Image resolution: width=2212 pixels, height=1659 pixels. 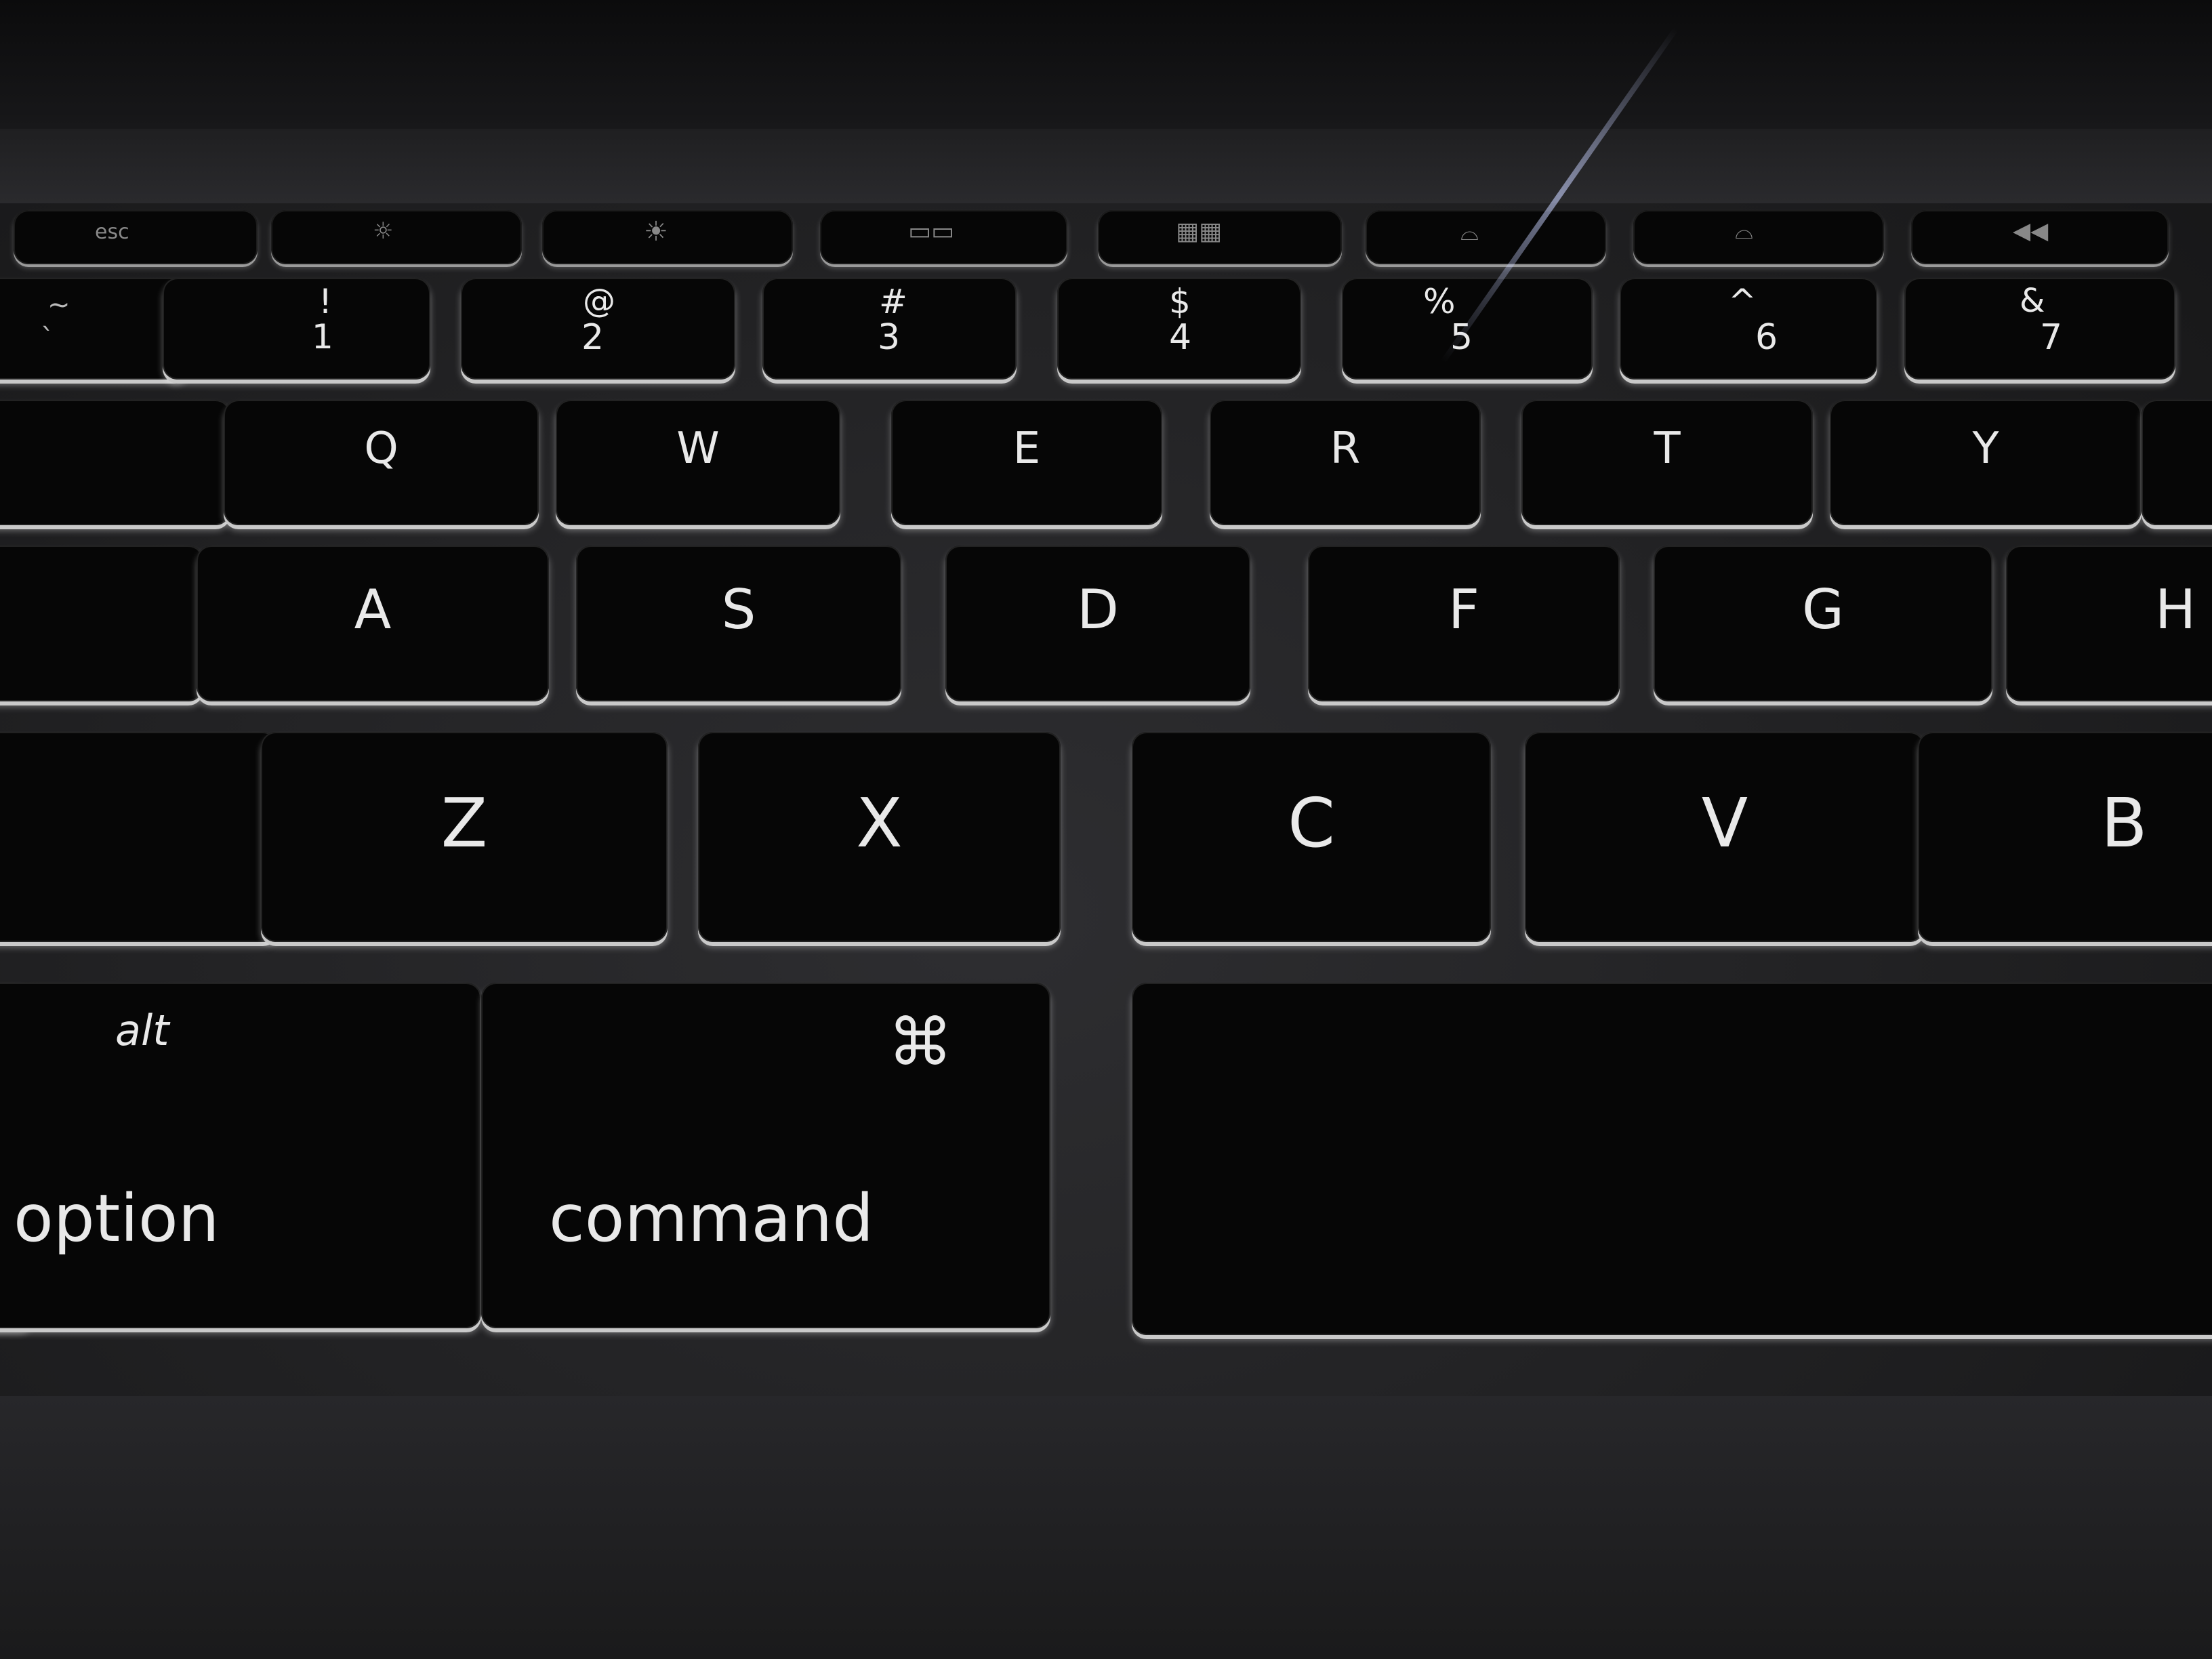 I want to click on brightness-up-icon: ☀, so click(x=656, y=231).